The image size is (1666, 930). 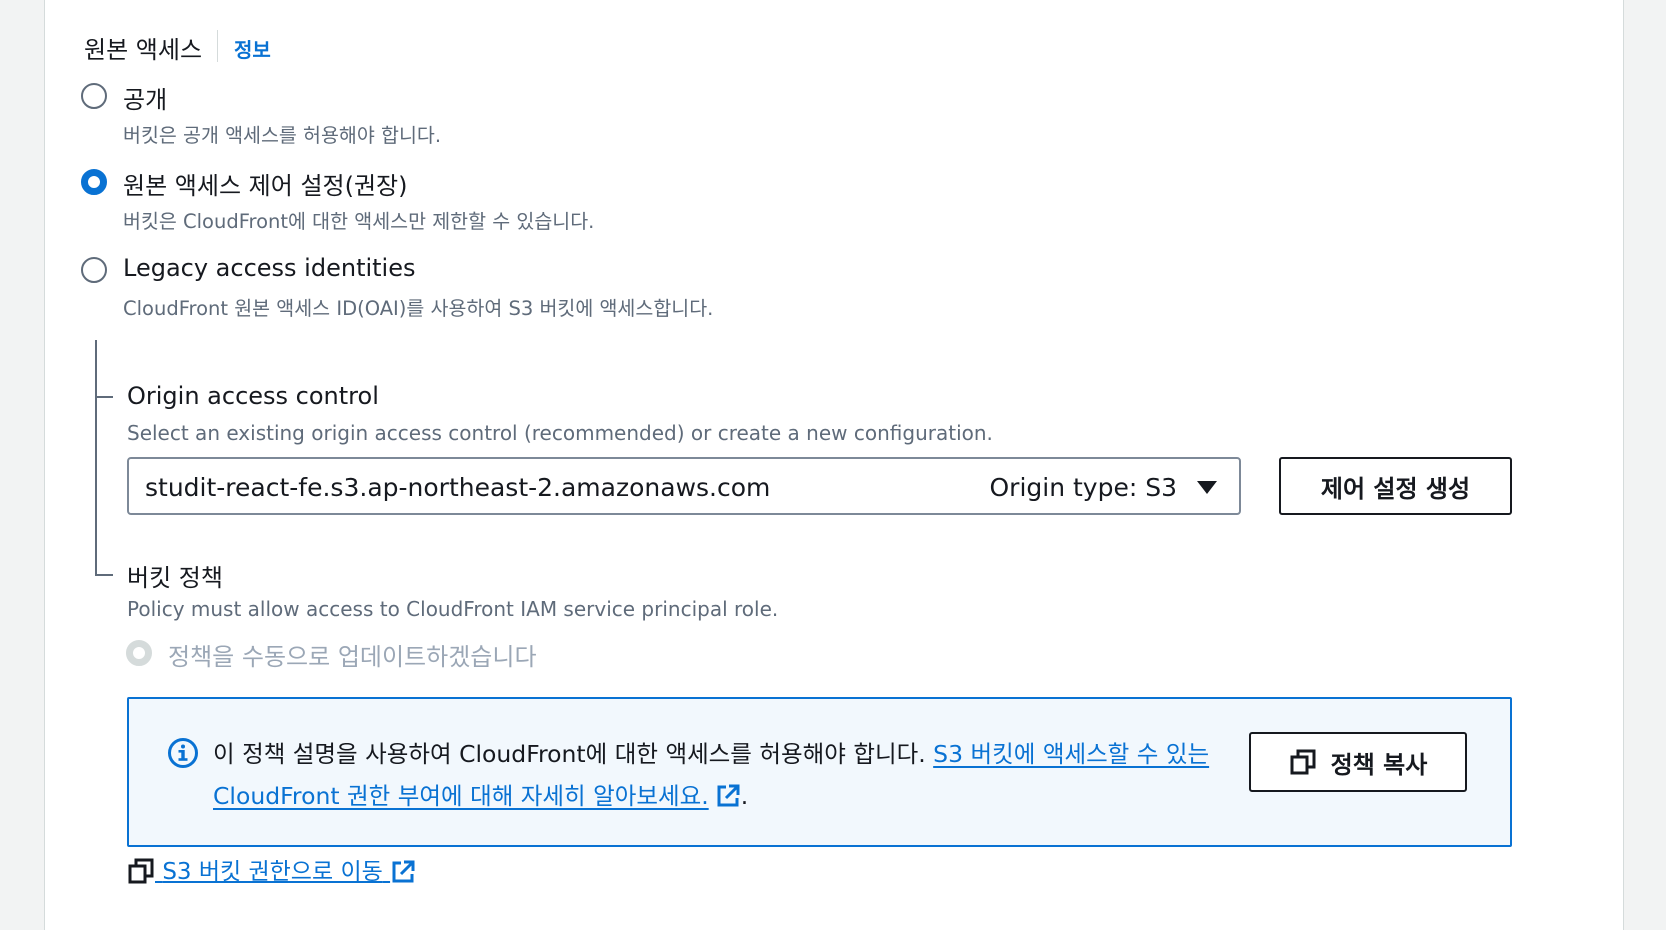 I want to click on tree-connector, so click(x=96, y=458).